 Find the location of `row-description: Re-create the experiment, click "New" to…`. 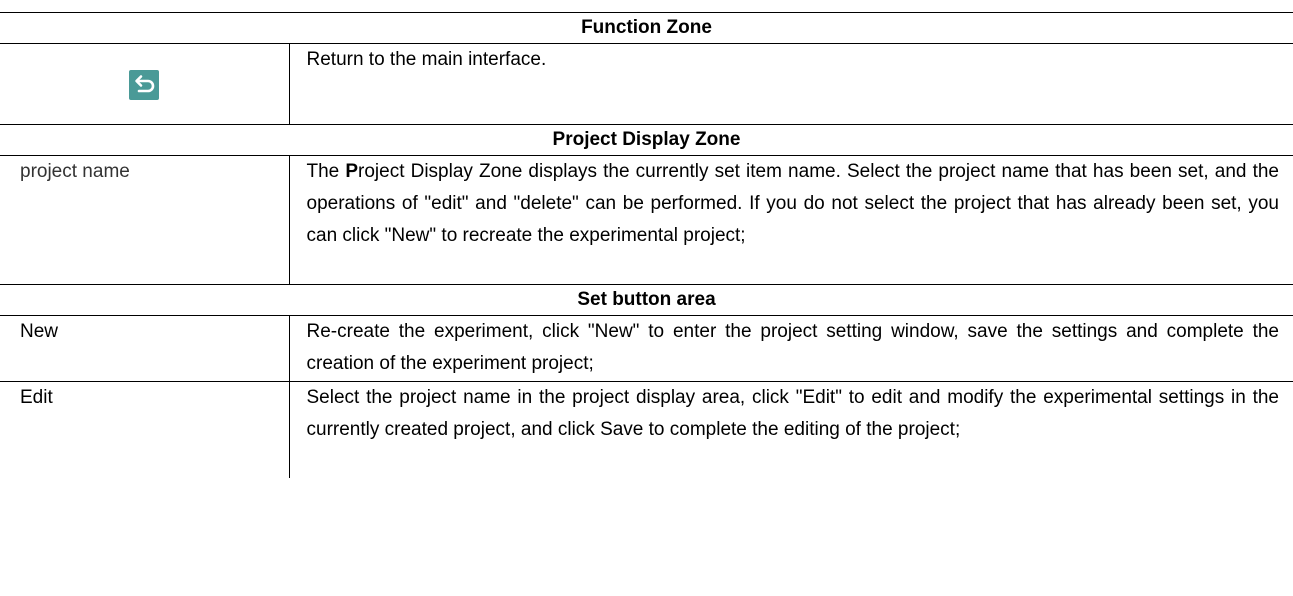

row-description: Re-create the experiment, click "New" to… is located at coordinates (791, 348).